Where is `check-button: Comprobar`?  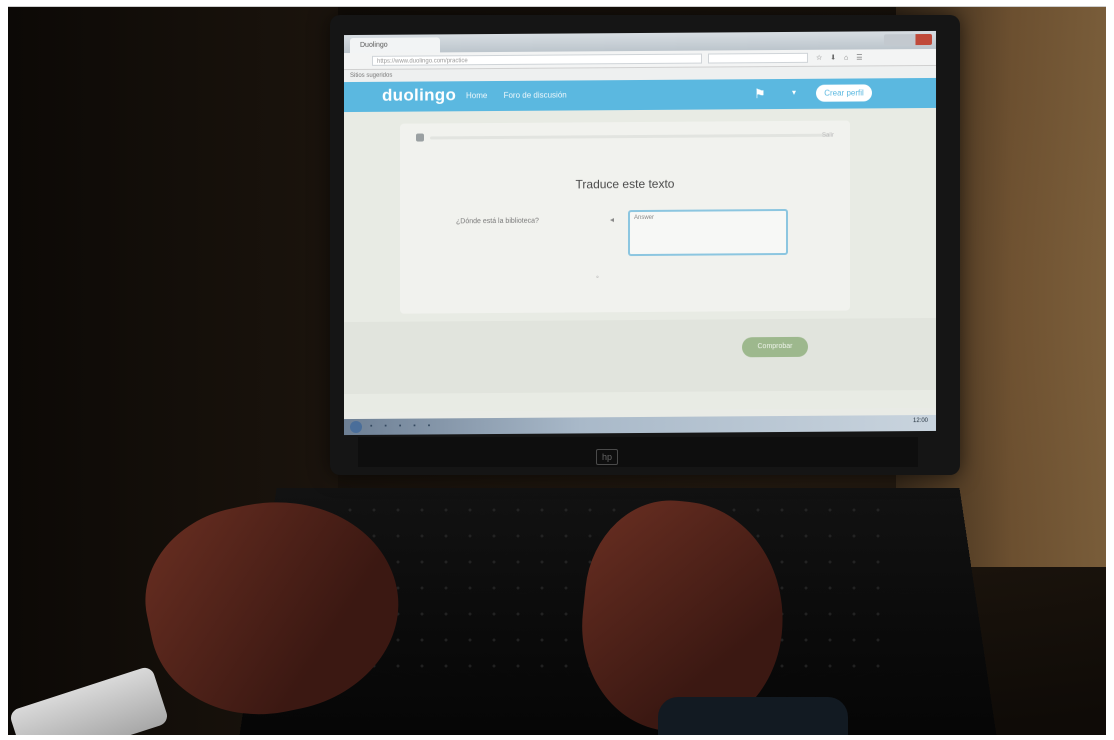
check-button: Comprobar is located at coordinates (775, 347).